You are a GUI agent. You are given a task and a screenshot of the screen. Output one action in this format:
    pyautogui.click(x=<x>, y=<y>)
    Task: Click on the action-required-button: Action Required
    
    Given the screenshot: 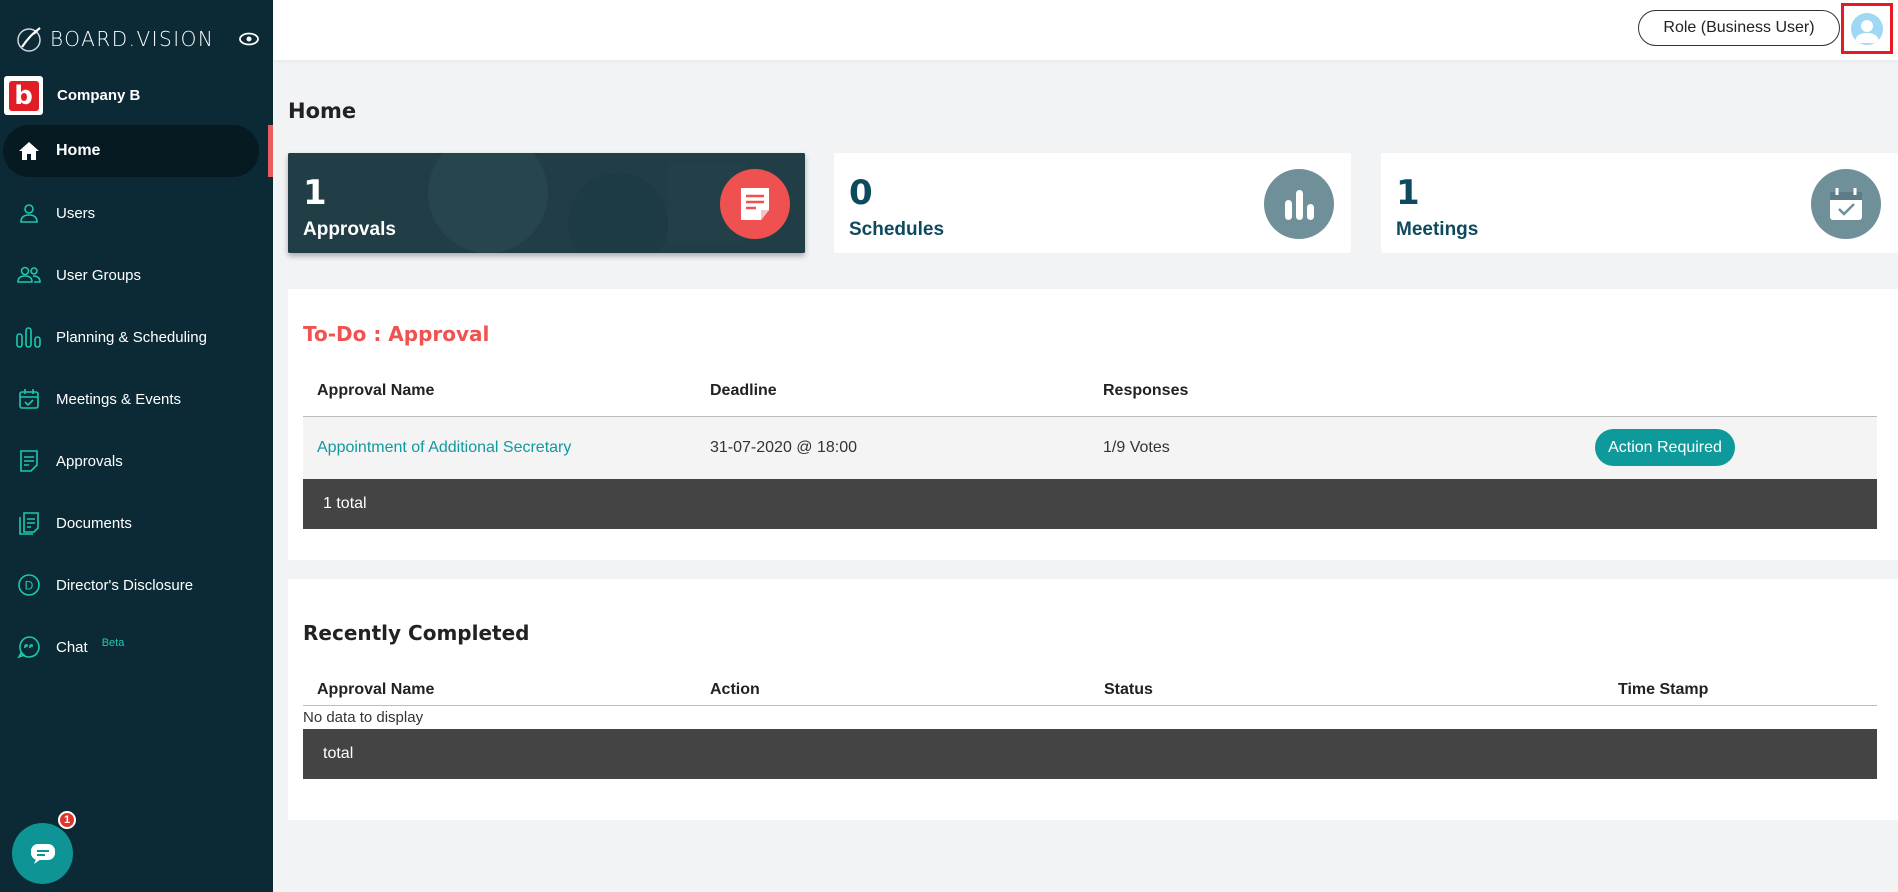 What is the action you would take?
    pyautogui.click(x=1665, y=447)
    